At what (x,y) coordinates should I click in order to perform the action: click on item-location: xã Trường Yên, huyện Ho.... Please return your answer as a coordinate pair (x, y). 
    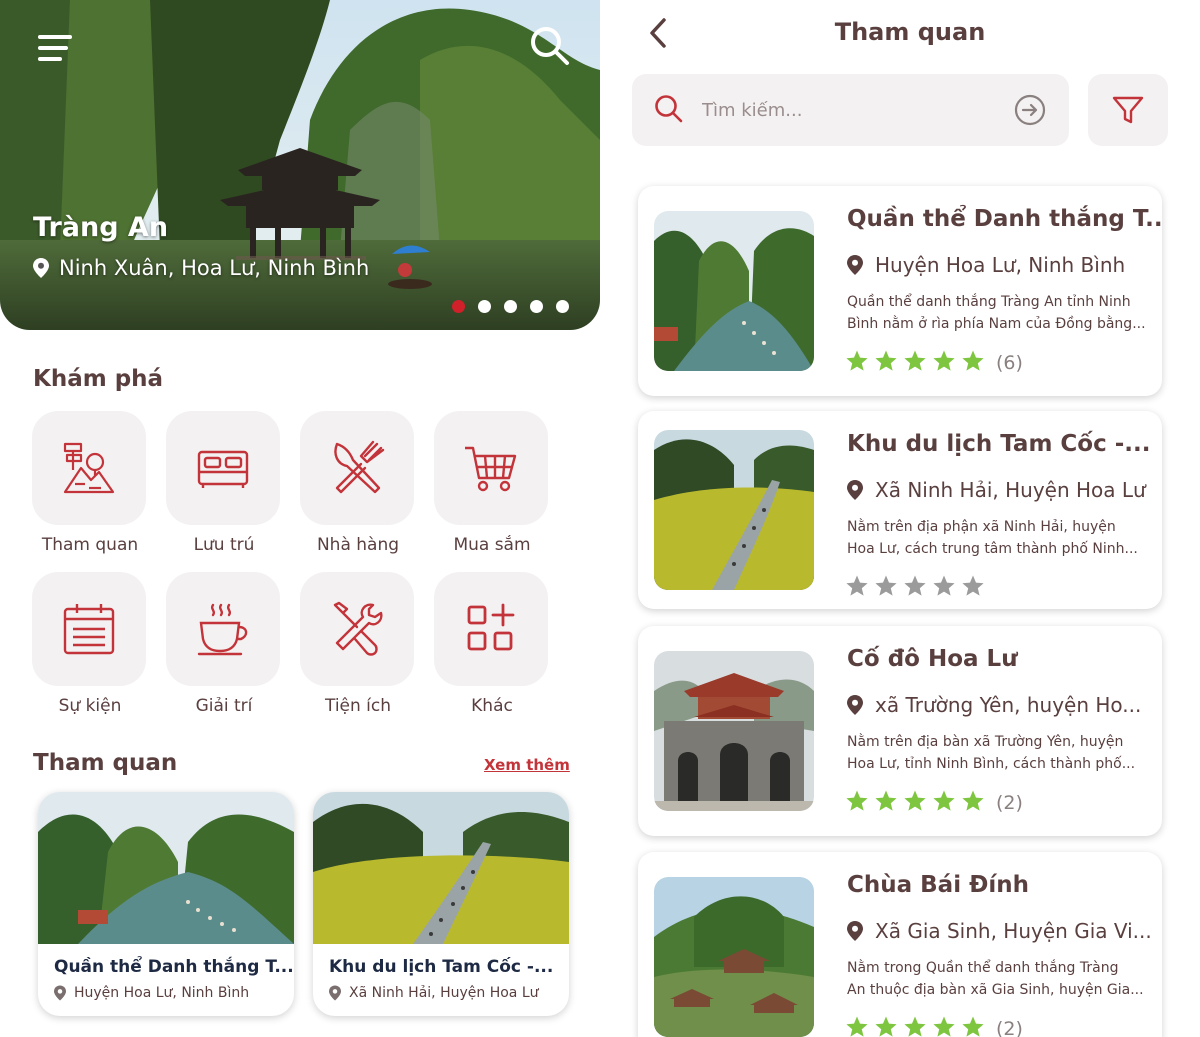
    Looking at the image, I should click on (994, 705).